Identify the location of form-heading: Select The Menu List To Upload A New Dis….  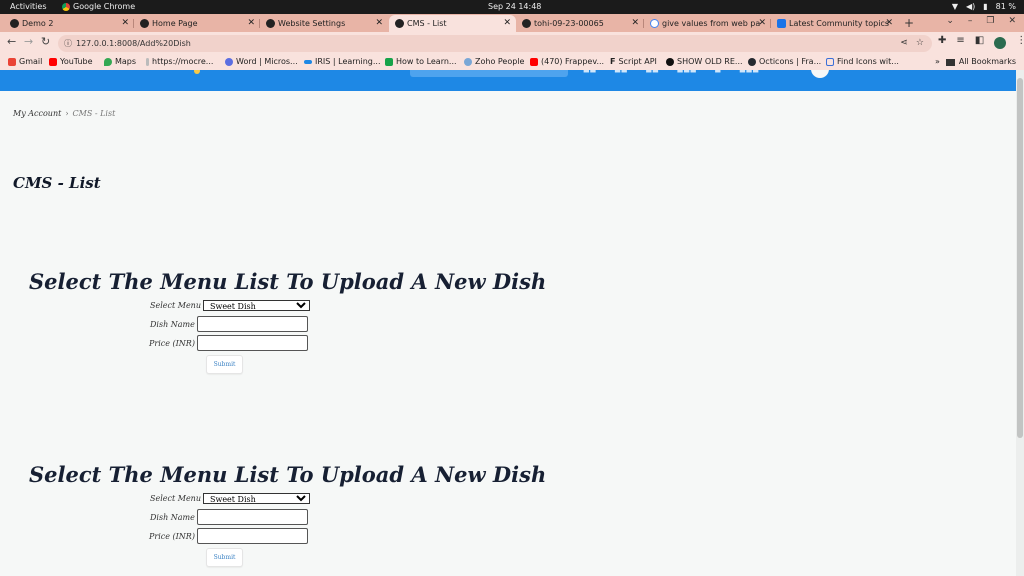
(288, 281).